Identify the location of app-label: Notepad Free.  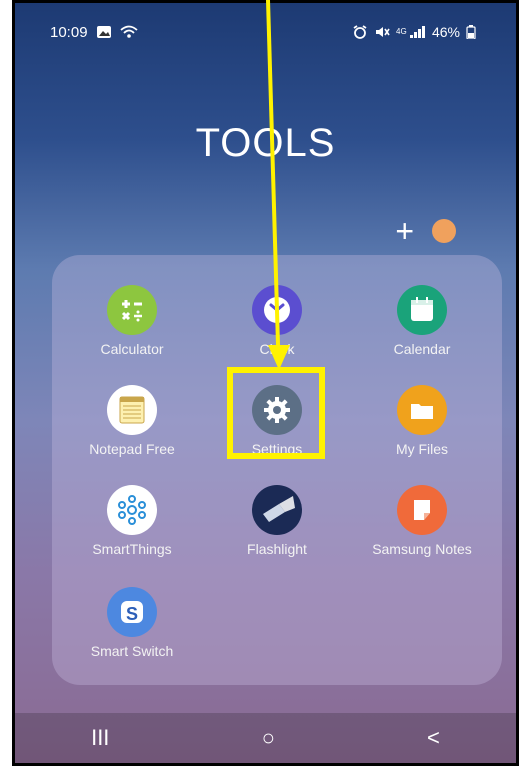
(132, 449).